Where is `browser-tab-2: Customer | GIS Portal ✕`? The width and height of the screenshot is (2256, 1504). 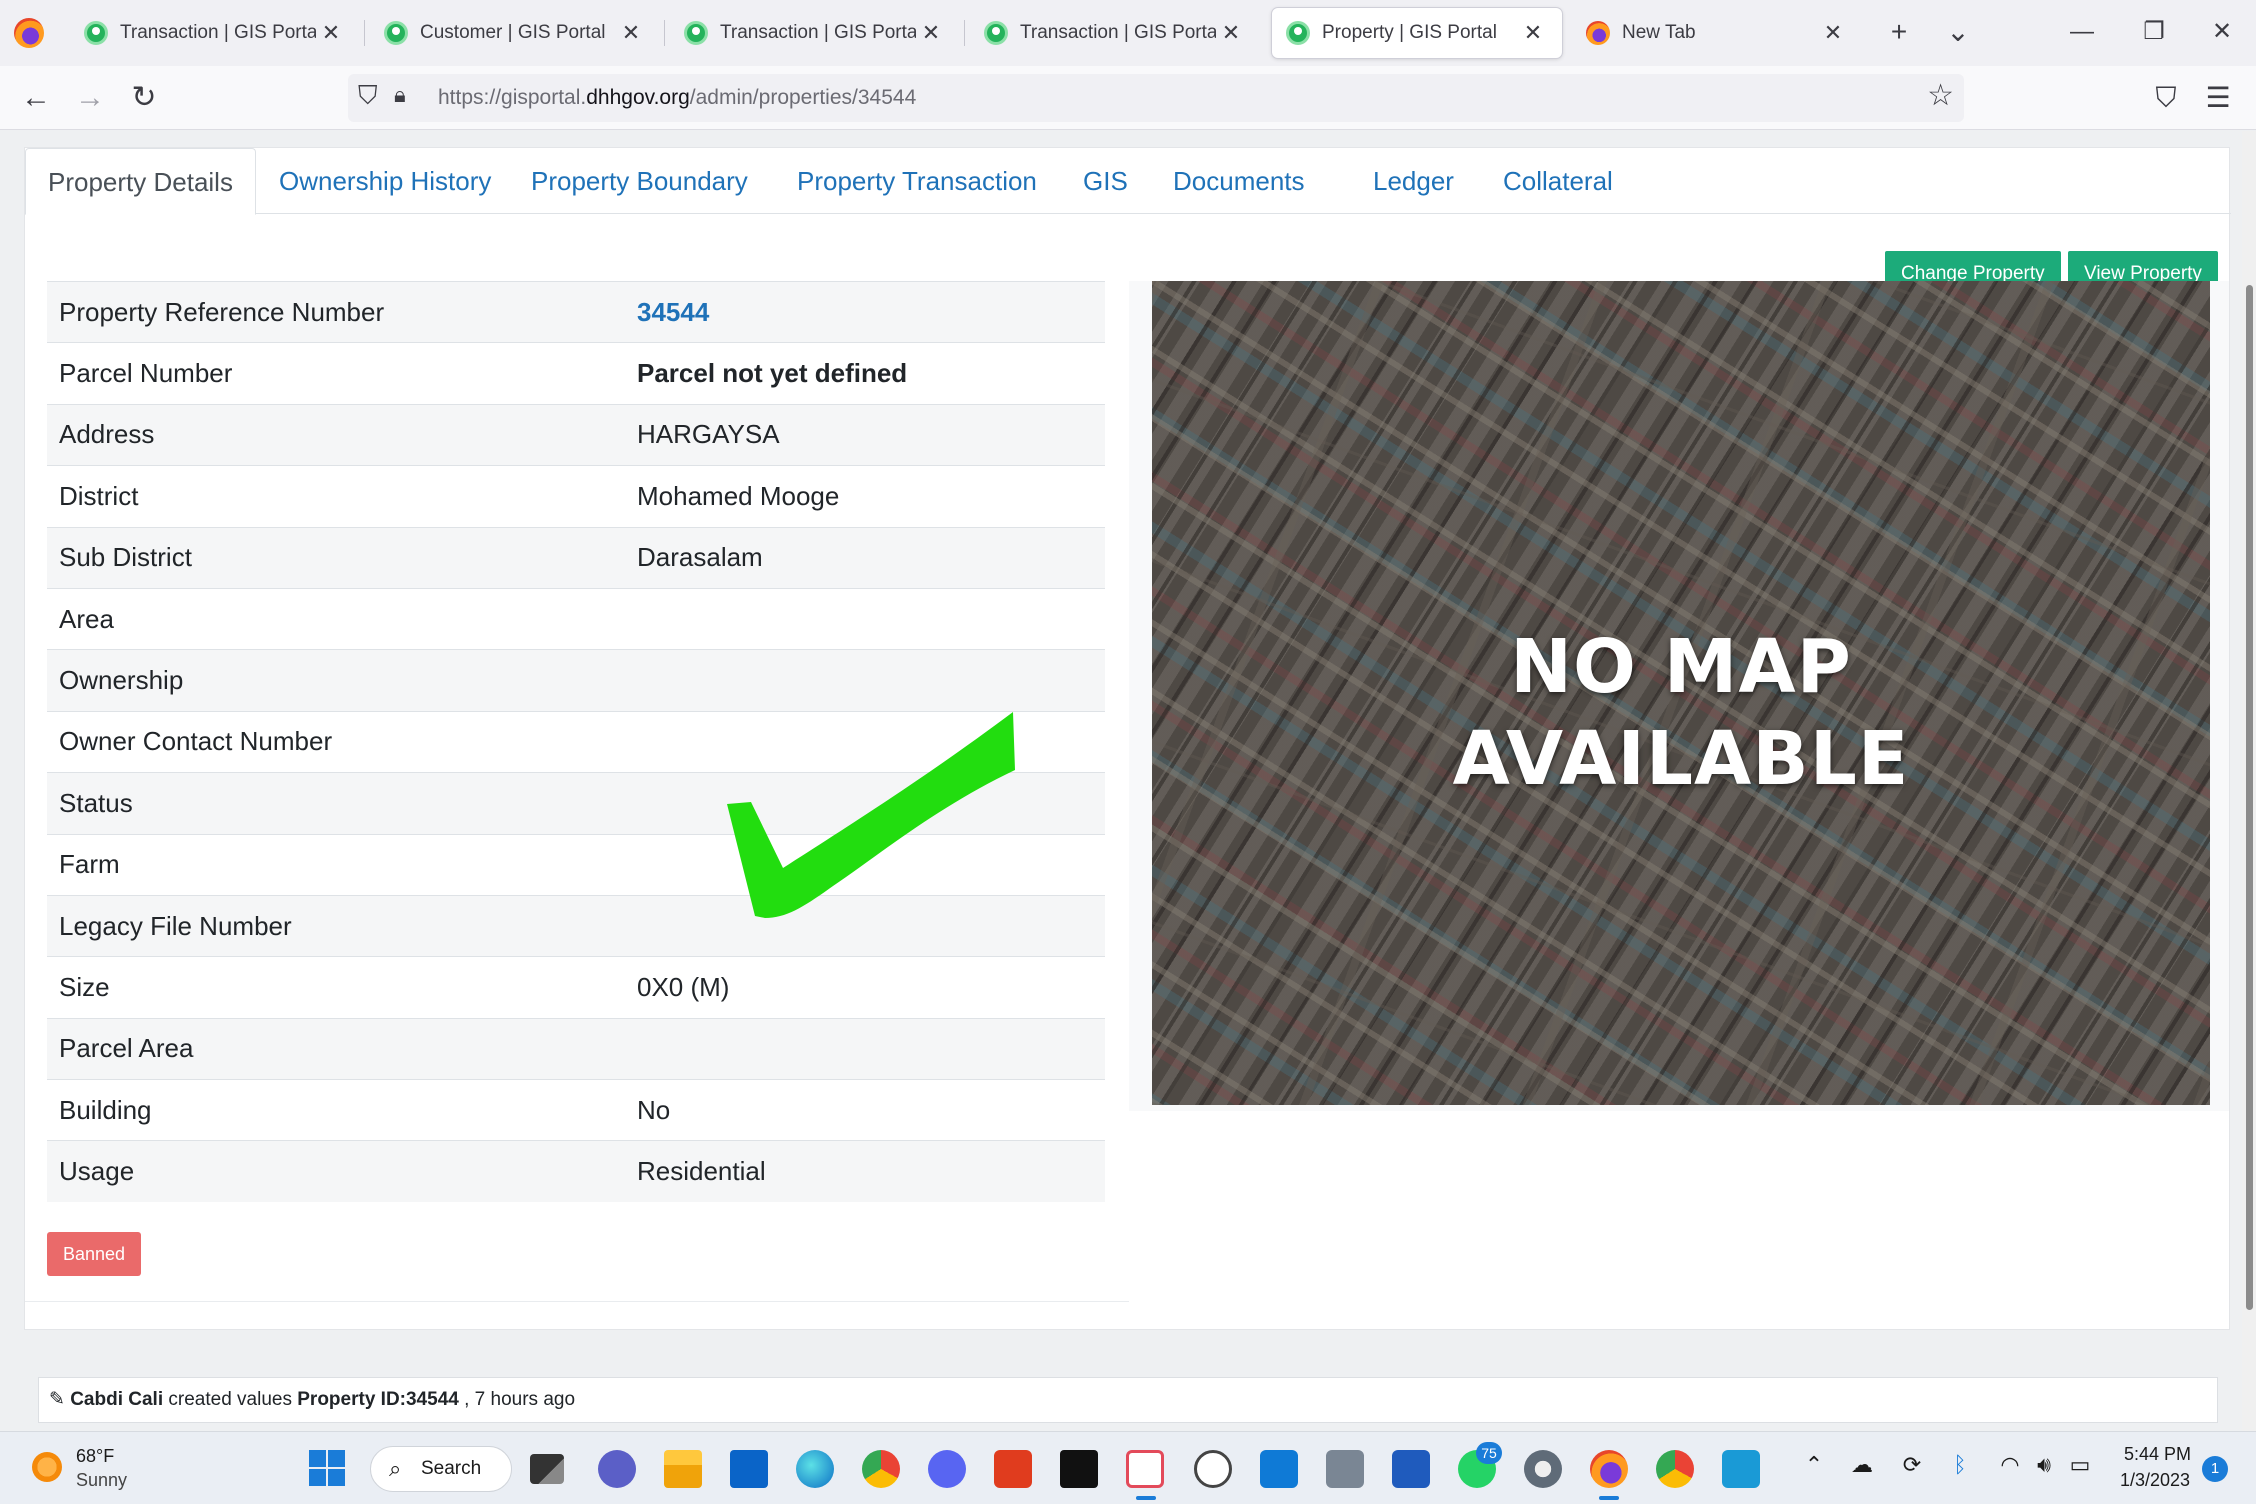 browser-tab-2: Customer | GIS Portal ✕ is located at coordinates (515, 33).